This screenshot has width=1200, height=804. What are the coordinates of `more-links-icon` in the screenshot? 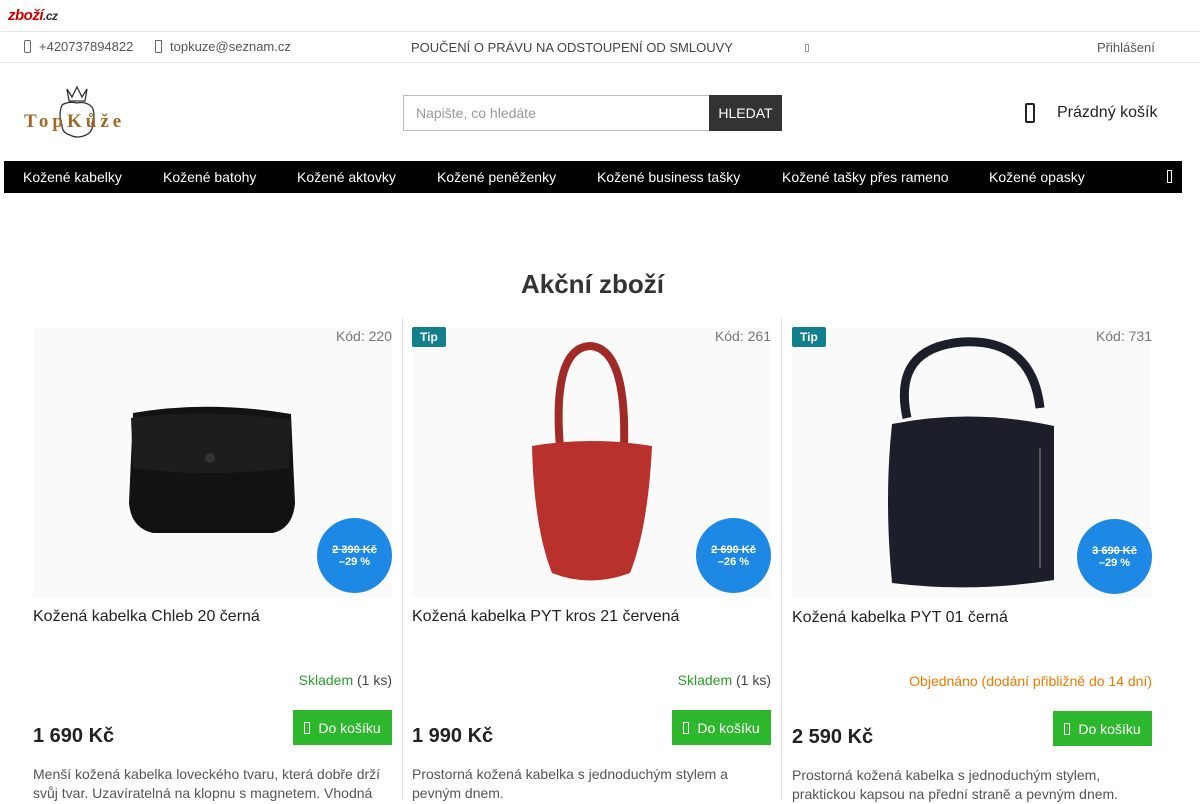 It's located at (807, 48).